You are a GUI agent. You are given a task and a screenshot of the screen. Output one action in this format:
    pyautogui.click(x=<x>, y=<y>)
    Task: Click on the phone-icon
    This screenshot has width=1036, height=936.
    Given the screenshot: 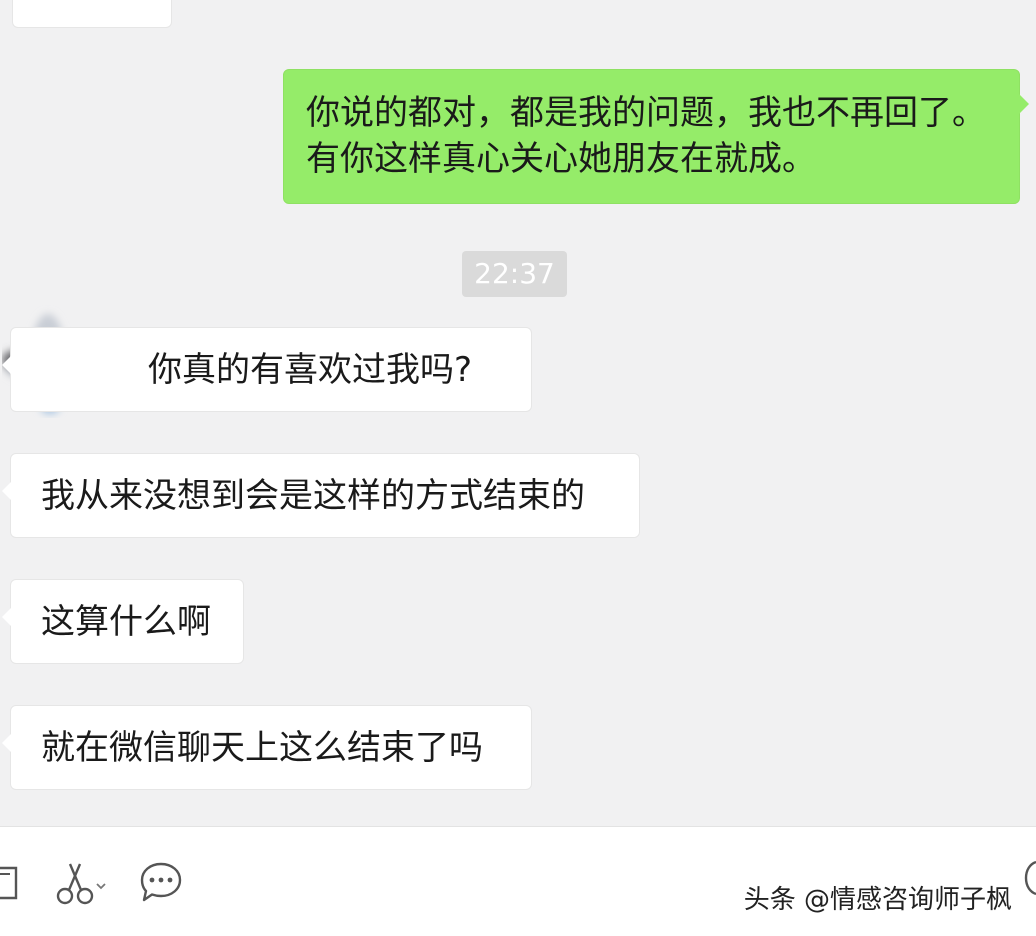 What is the action you would take?
    pyautogui.click(x=1029, y=883)
    